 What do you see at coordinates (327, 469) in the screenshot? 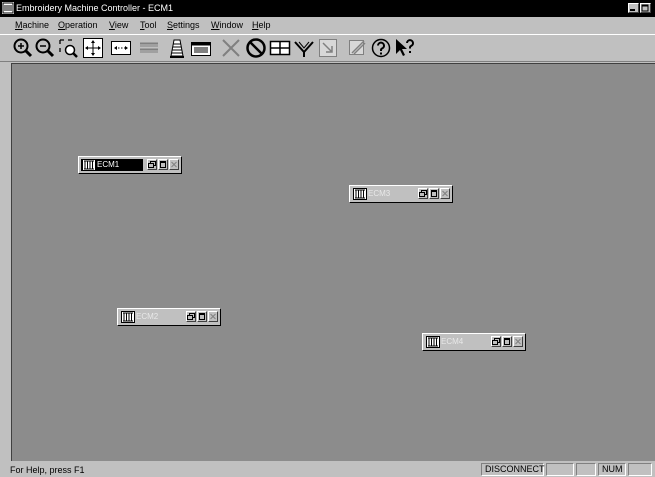
I see `status-bar: For Help, press F1 DISCONNECT NUM` at bounding box center [327, 469].